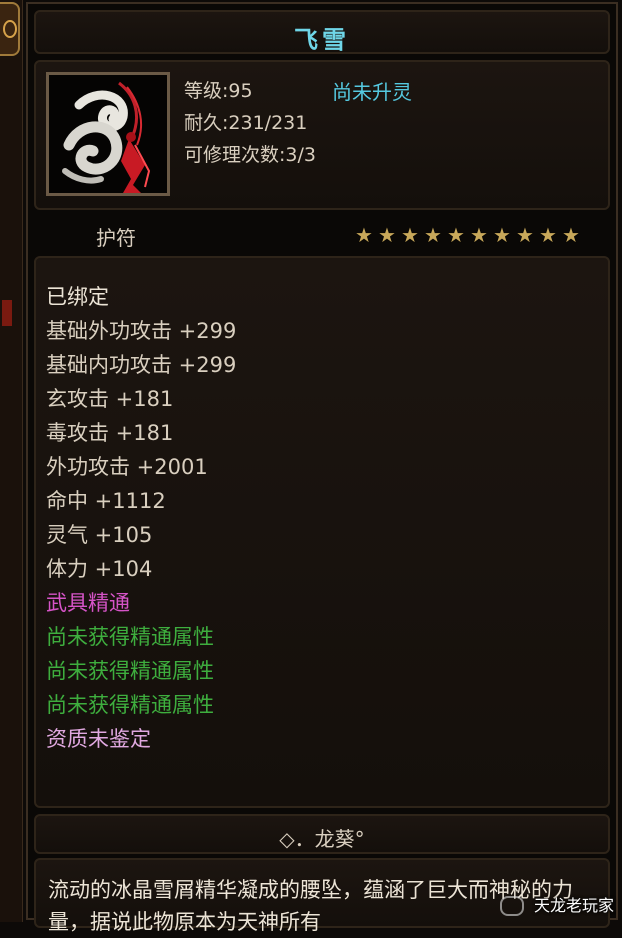 The image size is (622, 938). I want to click on attribute-line: 玄攻击 +181, so click(110, 399).